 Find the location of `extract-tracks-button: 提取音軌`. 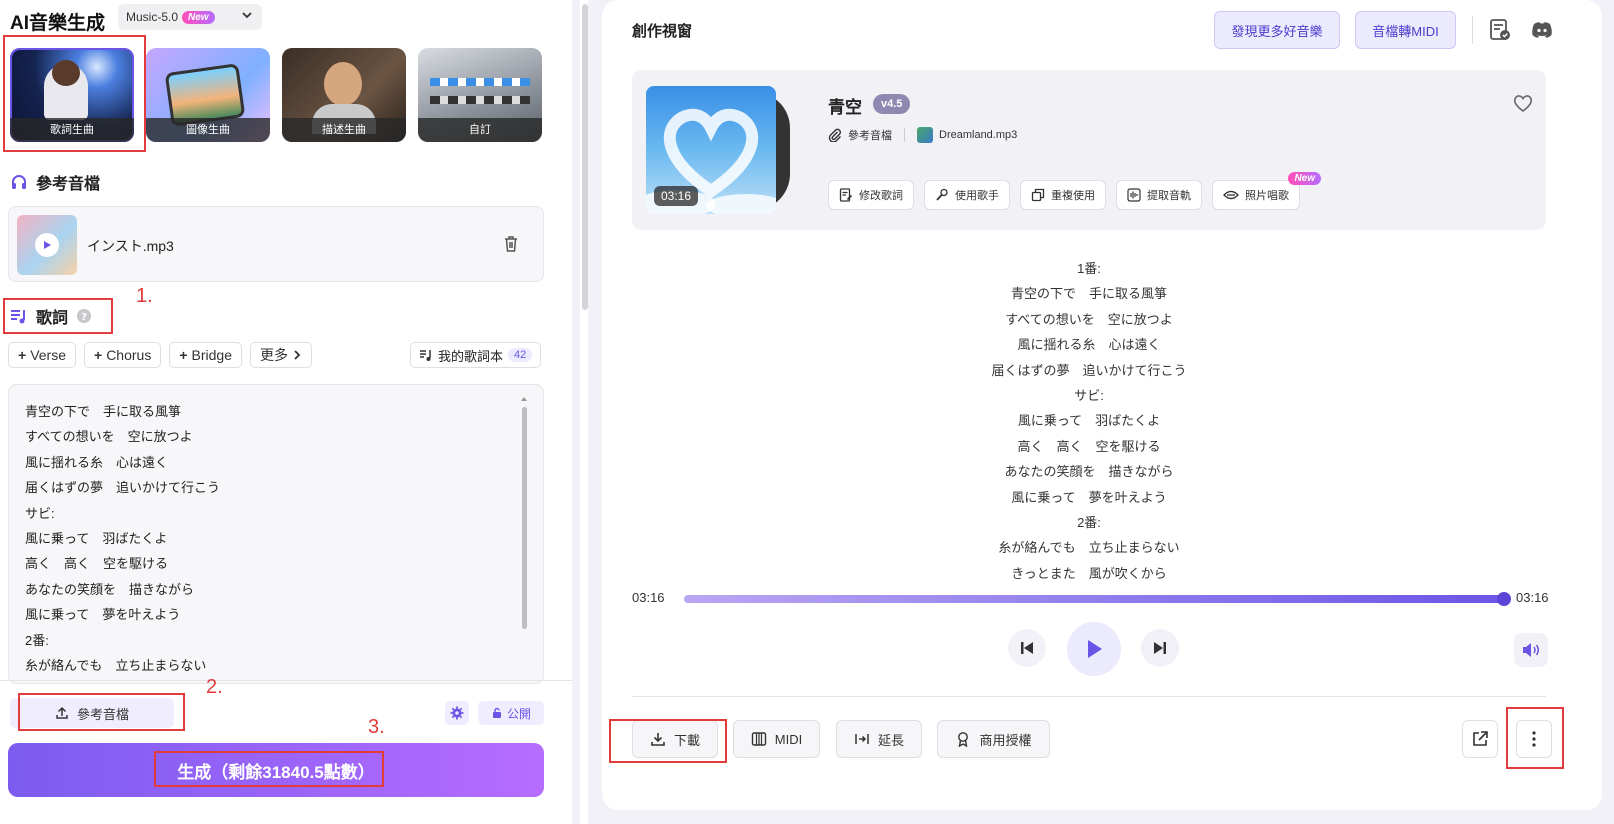

extract-tracks-button: 提取音軌 is located at coordinates (1159, 195).